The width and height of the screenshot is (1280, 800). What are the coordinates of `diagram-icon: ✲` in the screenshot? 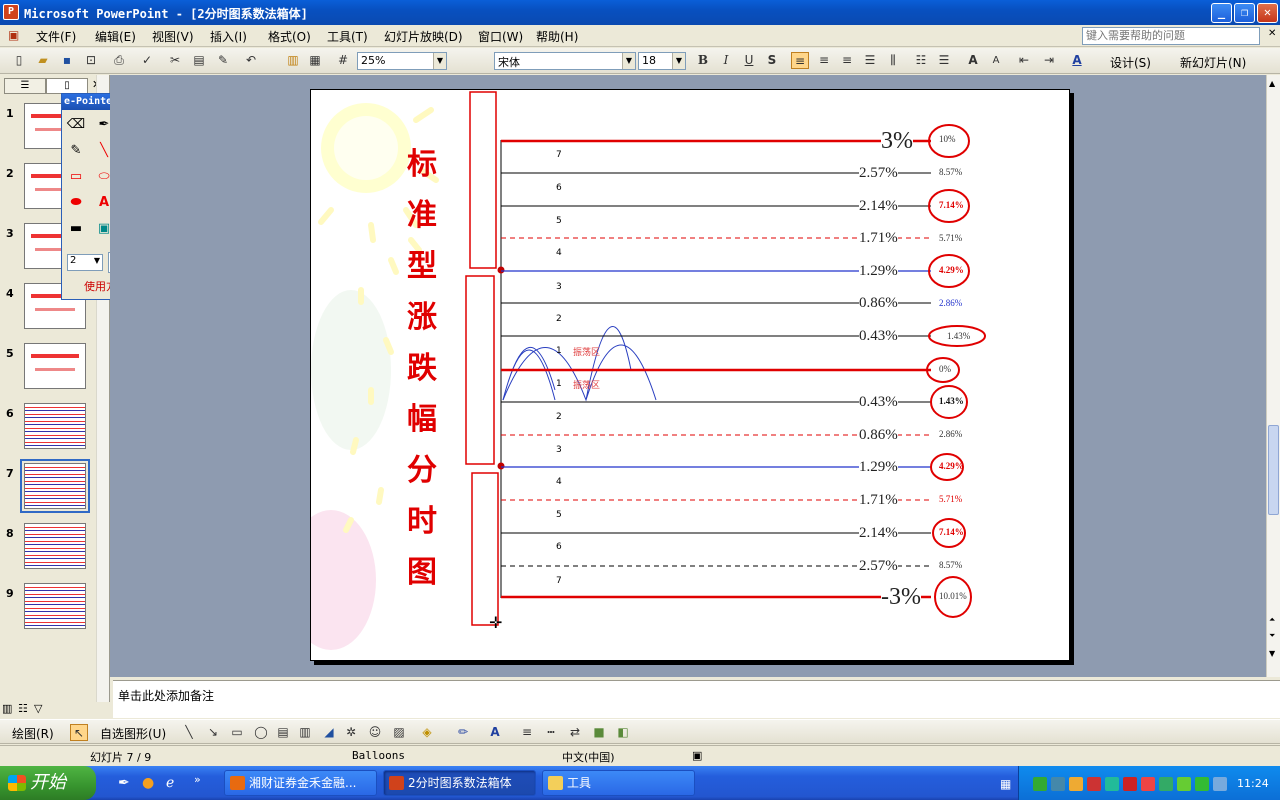 It's located at (351, 732).